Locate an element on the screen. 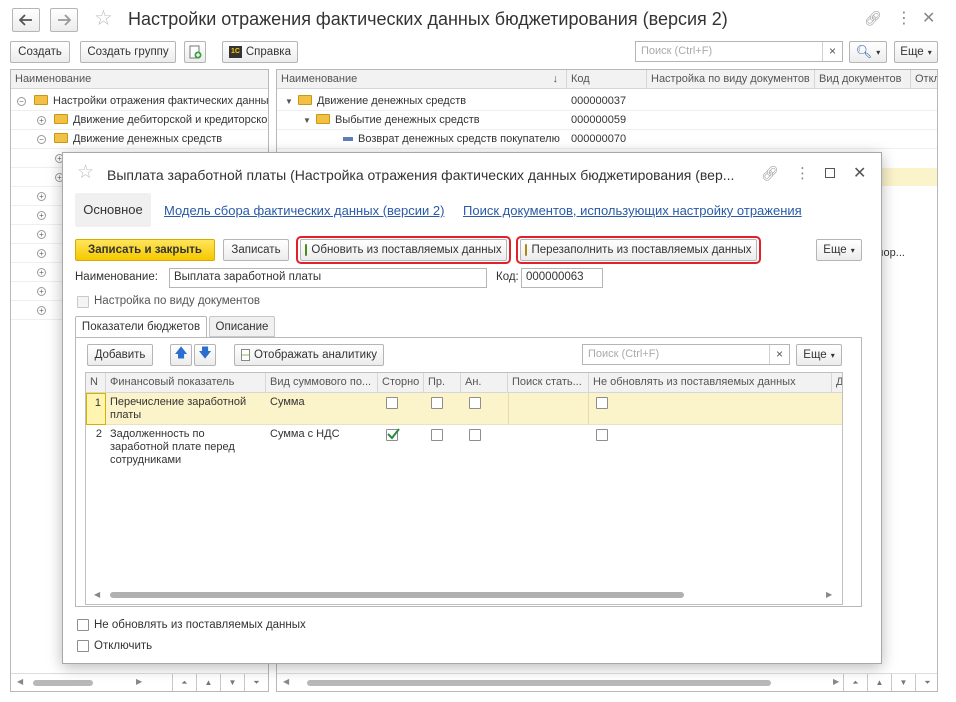 This screenshot has width=956, height=702. dialog-more-button: Еще ▾ is located at coordinates (839, 250).